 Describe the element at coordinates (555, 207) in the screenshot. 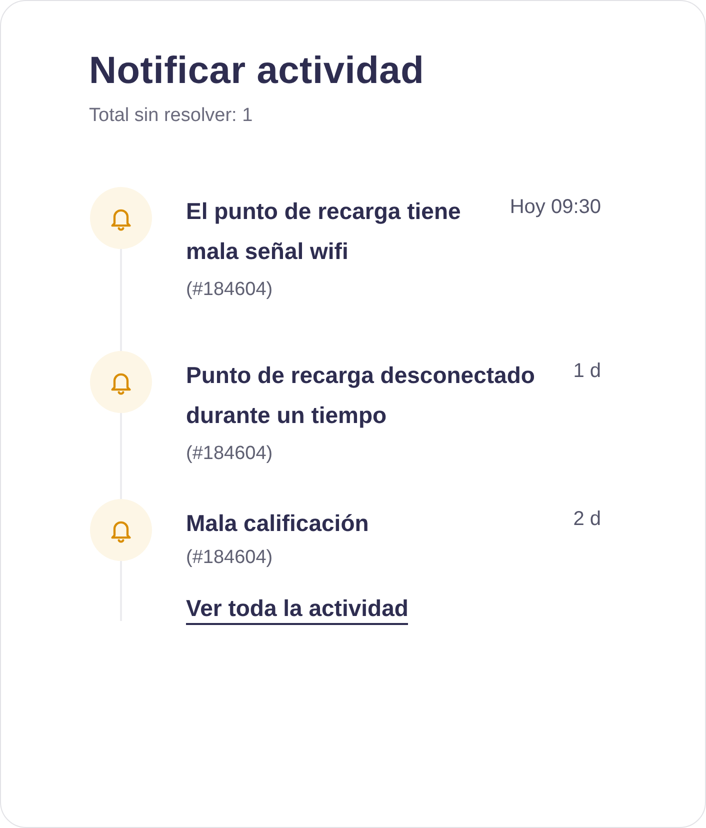

I see `timestamp: Hoy 09:30` at that location.